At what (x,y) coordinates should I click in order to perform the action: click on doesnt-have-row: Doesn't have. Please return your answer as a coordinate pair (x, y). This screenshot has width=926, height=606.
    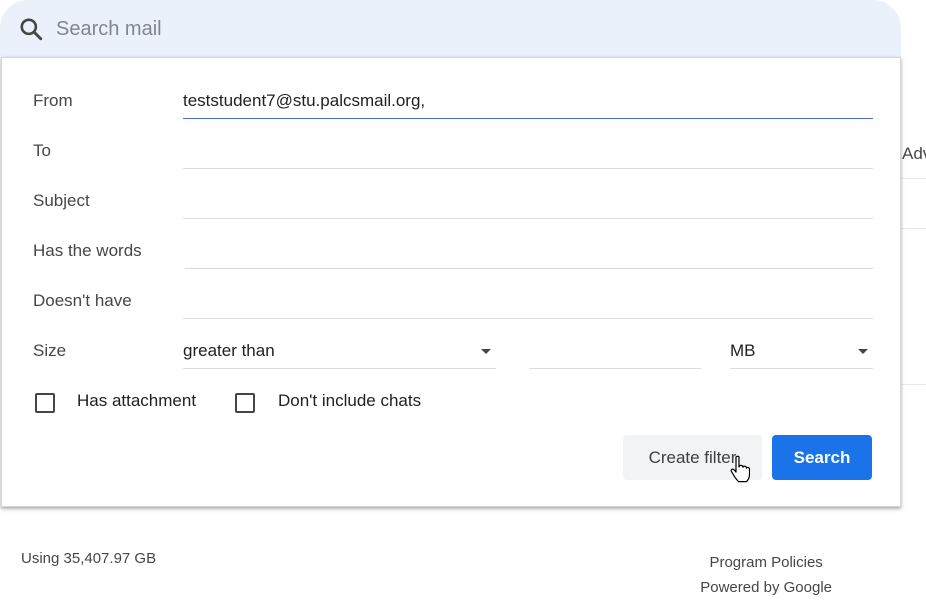
    Looking at the image, I should click on (453, 302).